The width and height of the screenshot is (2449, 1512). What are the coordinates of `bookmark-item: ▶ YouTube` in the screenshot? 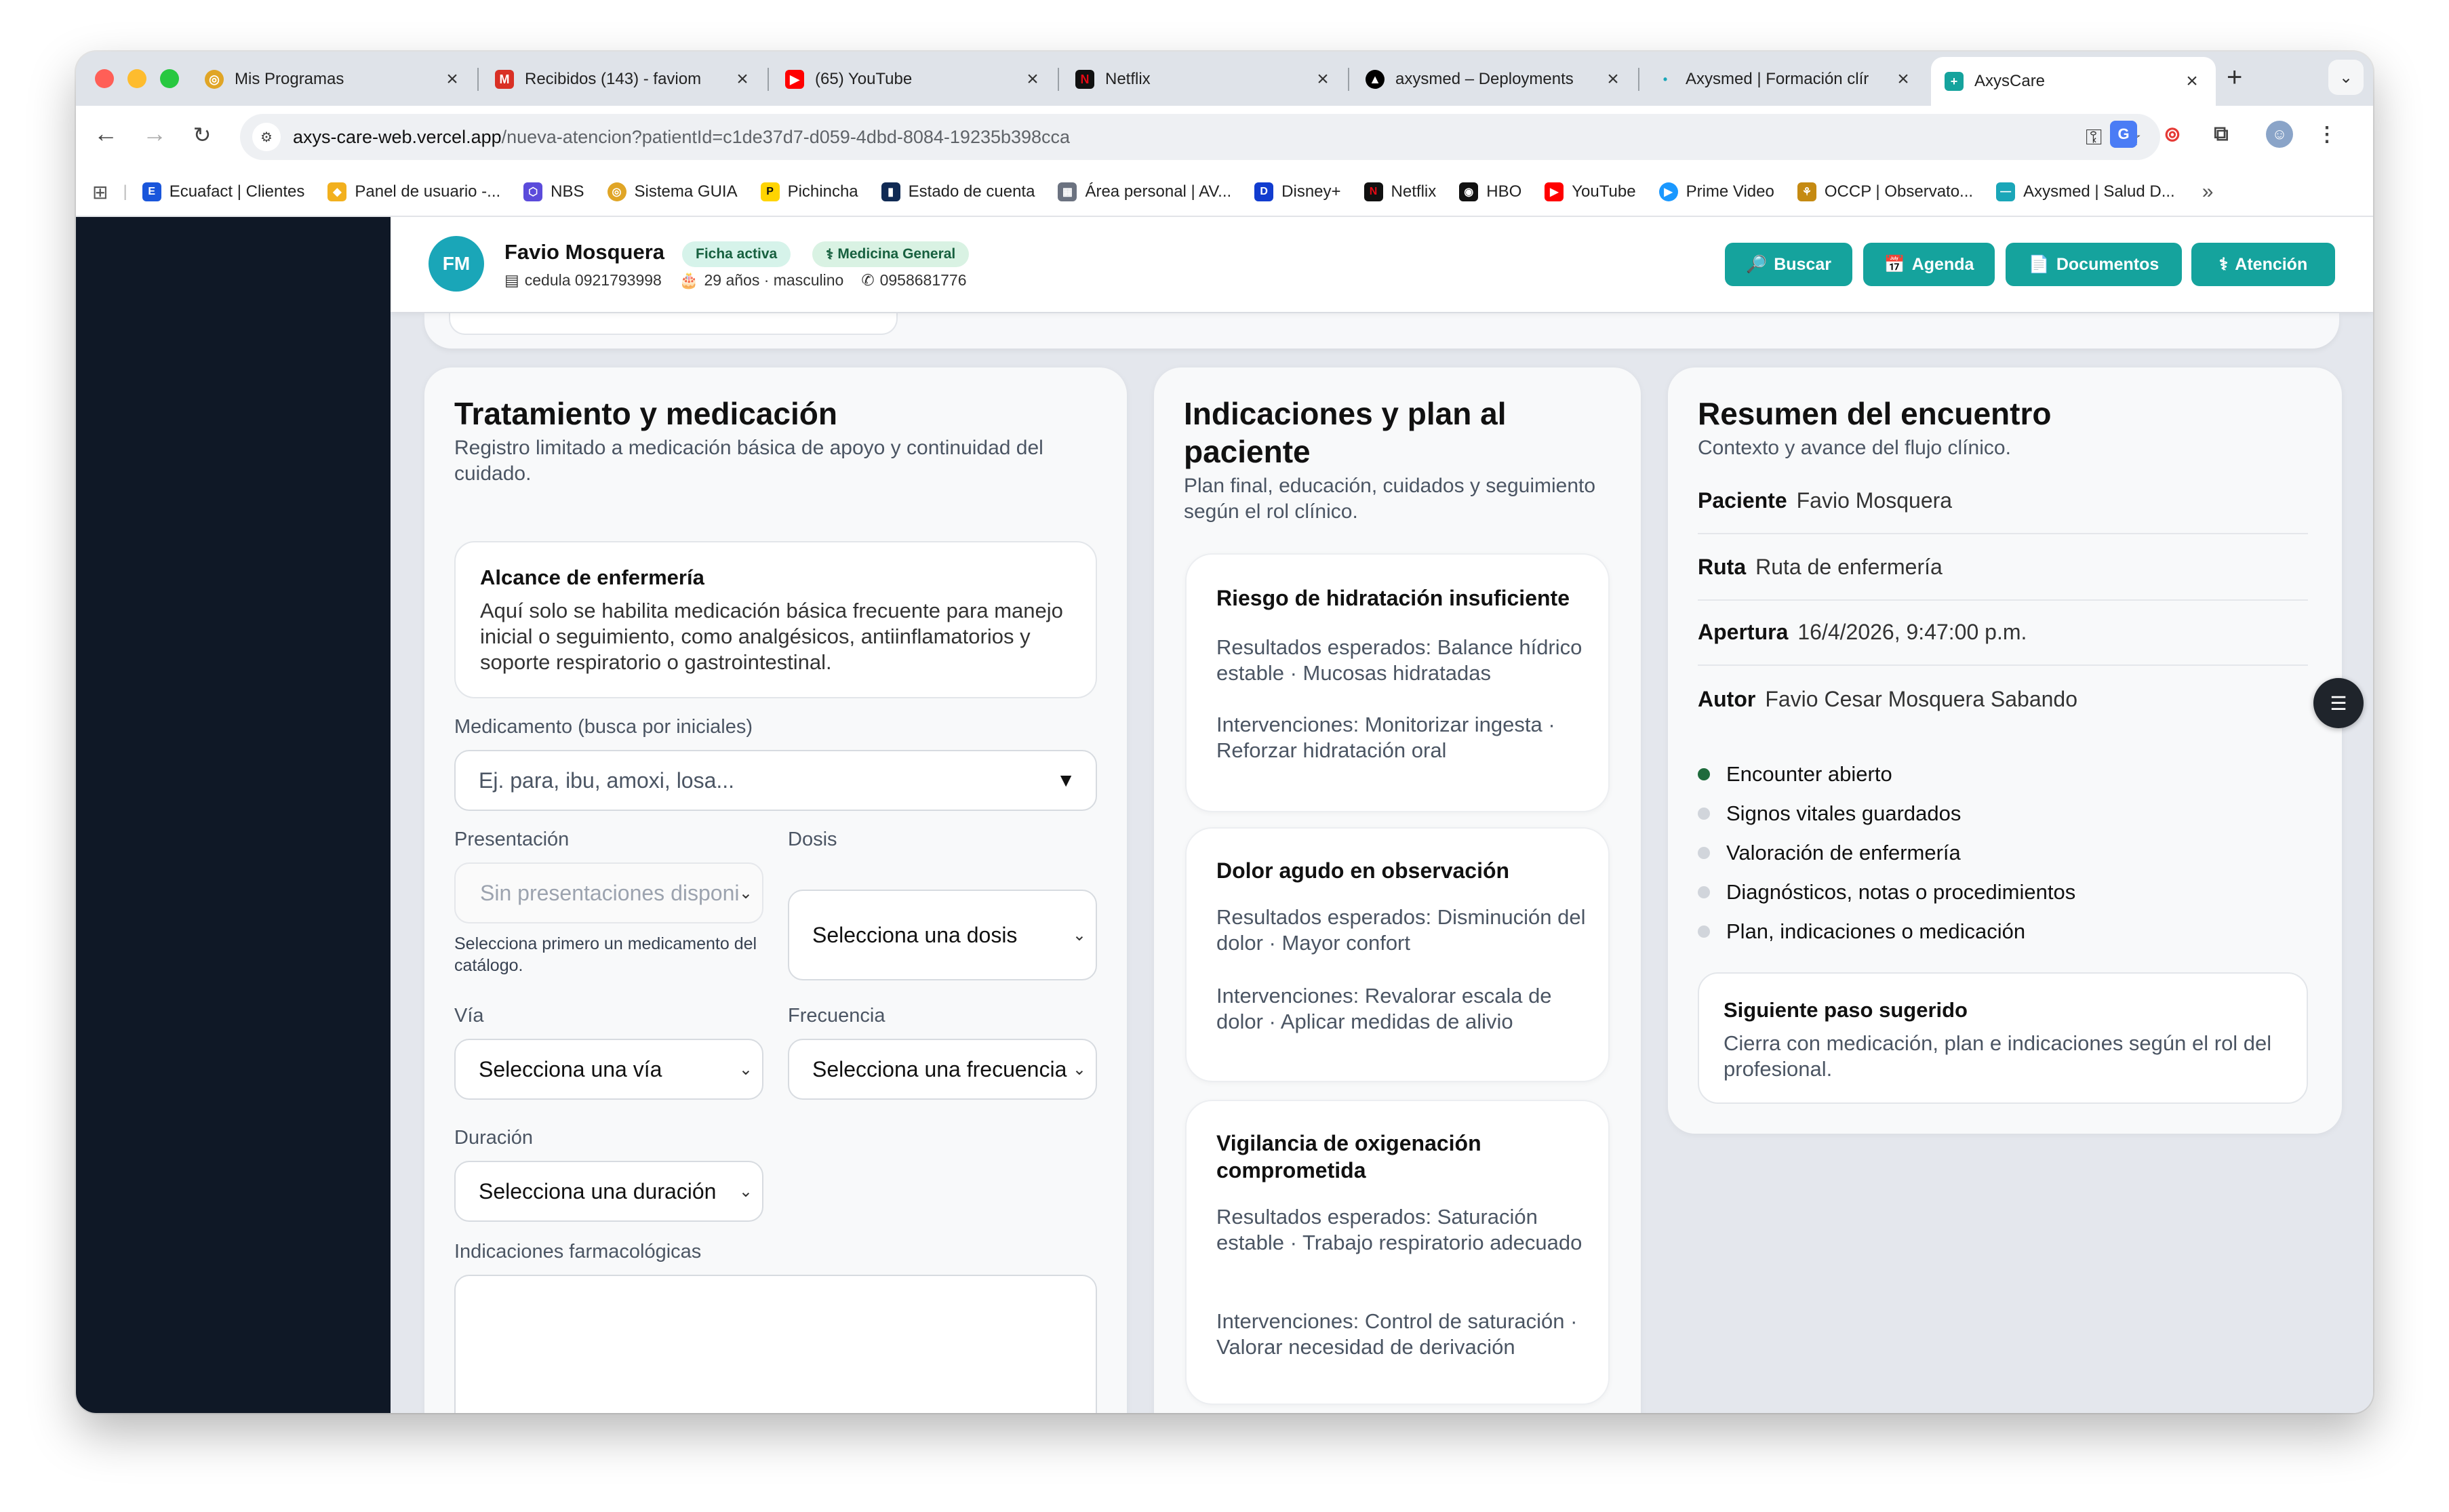 It's located at (1591, 192).